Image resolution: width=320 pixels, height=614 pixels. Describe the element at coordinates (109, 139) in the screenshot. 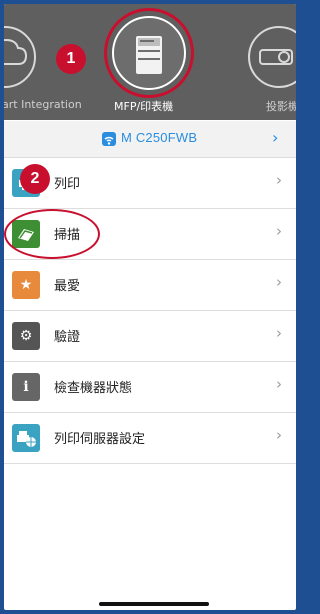

I see `wifi-icon` at that location.